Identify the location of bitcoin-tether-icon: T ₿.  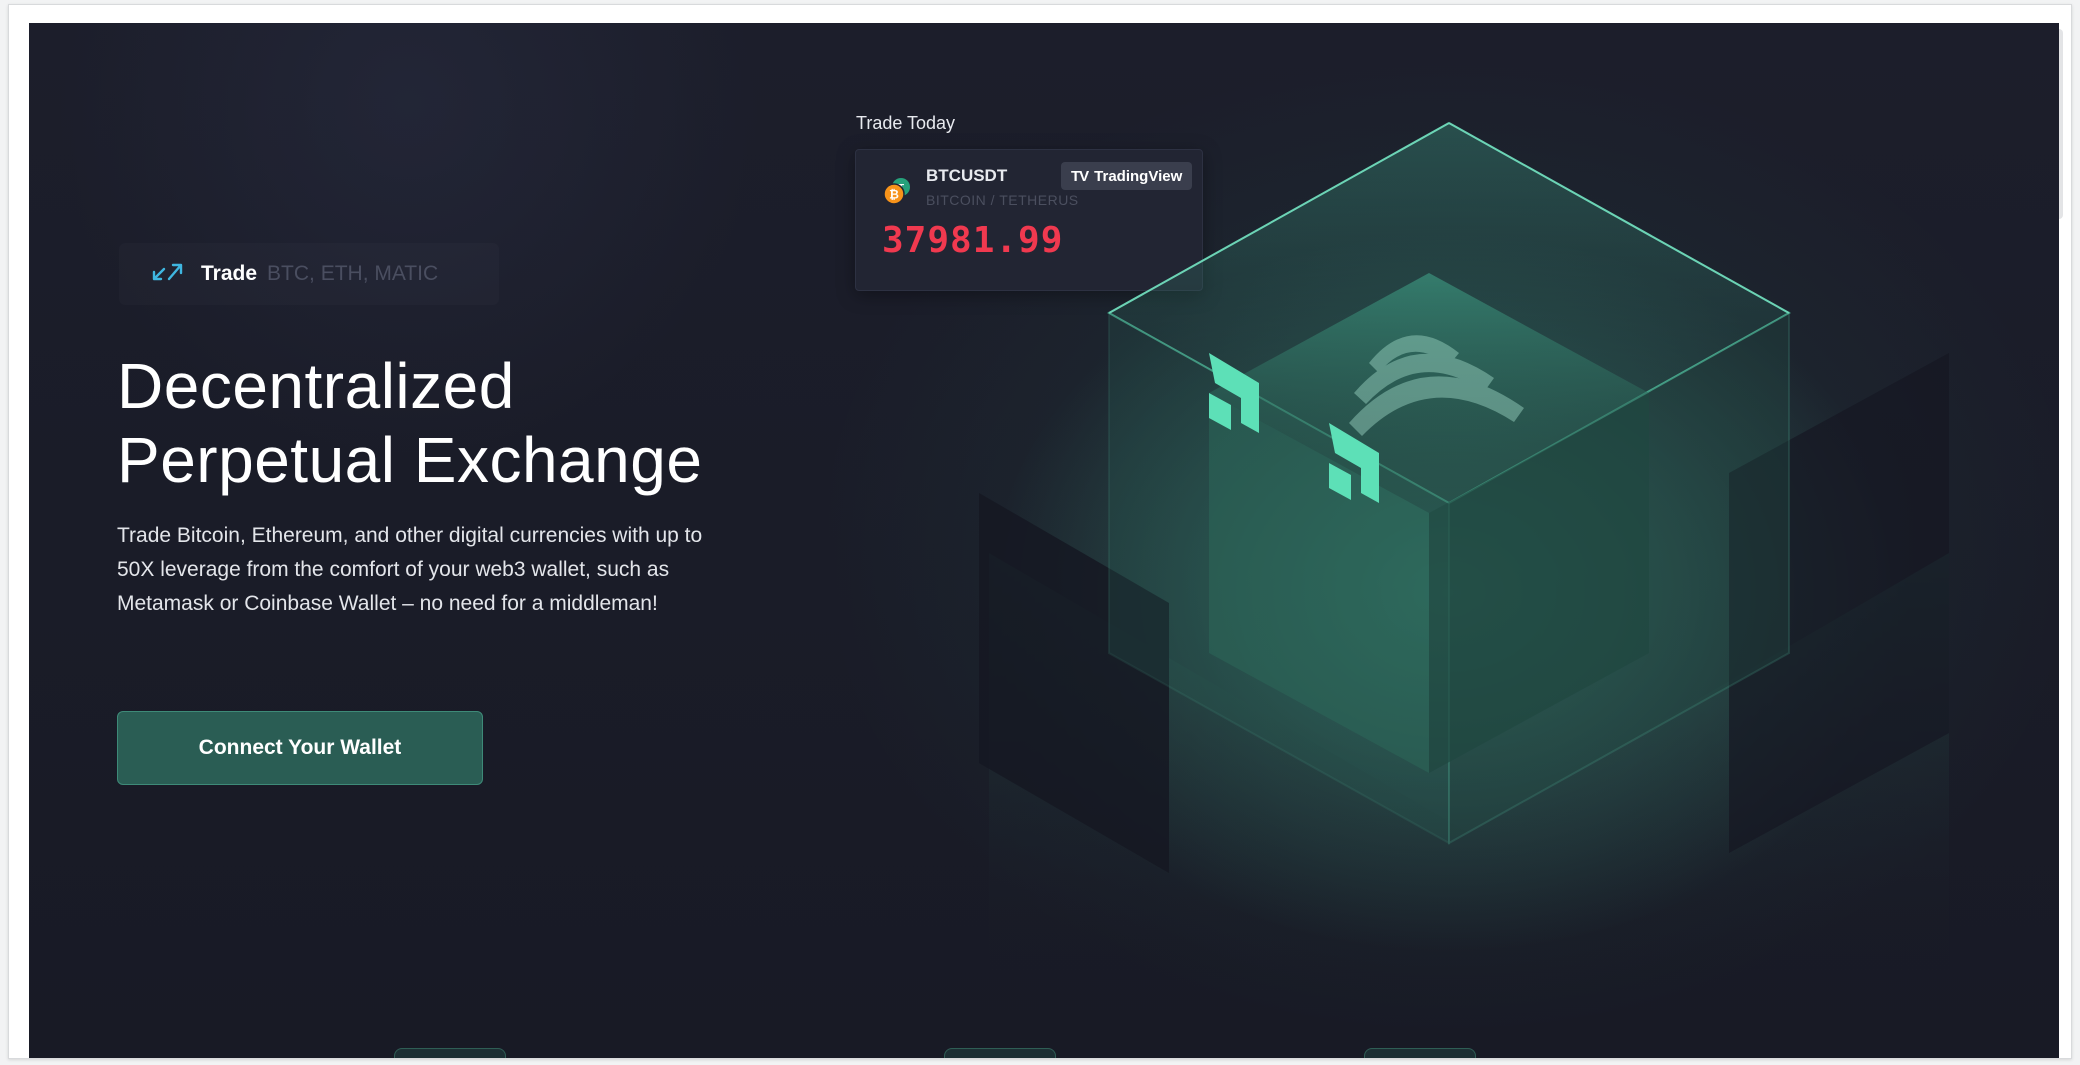
(897, 191).